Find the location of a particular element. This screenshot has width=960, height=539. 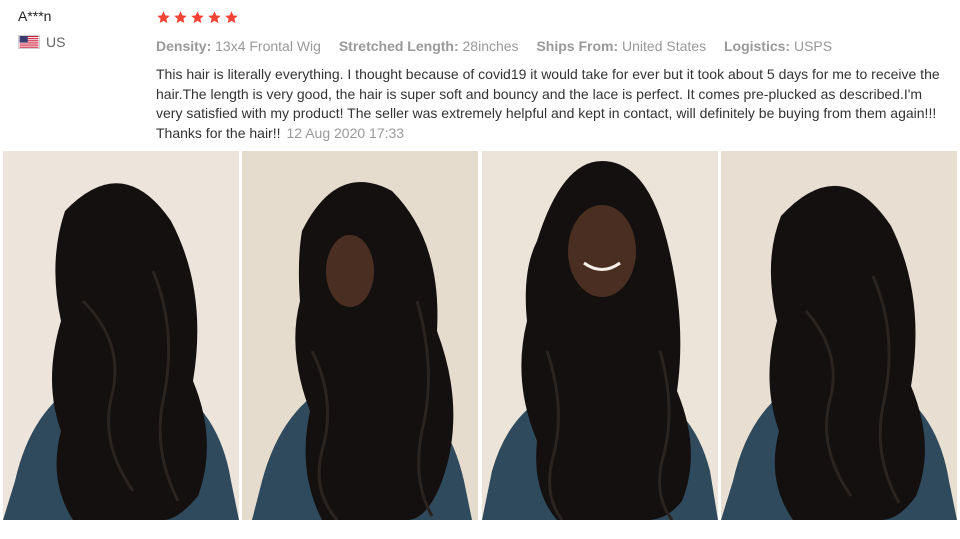

reviewer-name: A***n is located at coordinates (35, 16).